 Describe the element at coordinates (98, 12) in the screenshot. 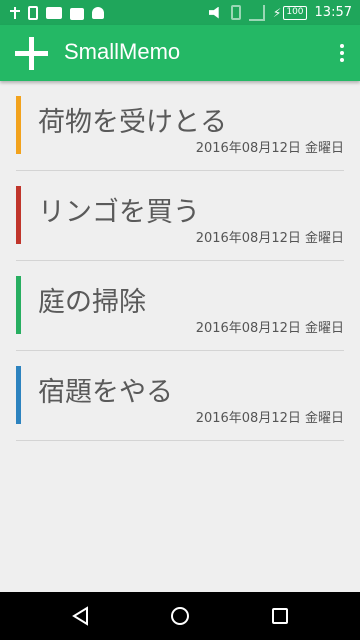

I see `android-icon` at that location.